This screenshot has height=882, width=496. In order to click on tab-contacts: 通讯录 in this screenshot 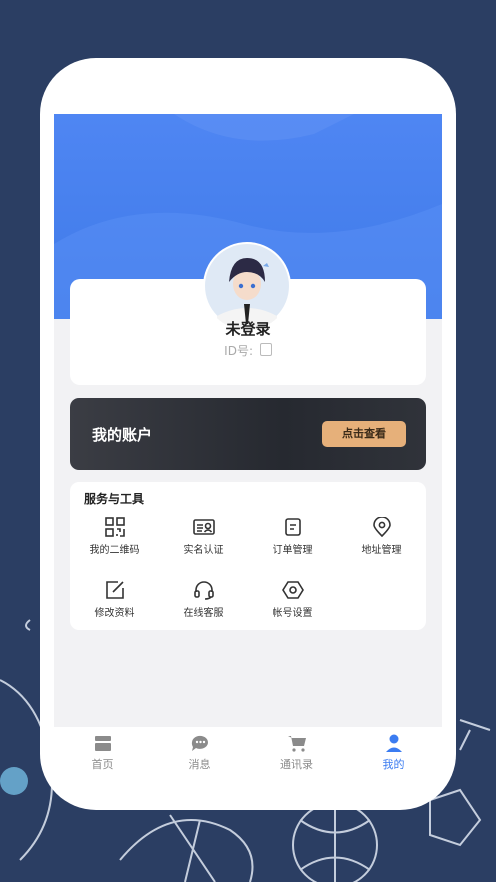, I will do `click(296, 752)`.